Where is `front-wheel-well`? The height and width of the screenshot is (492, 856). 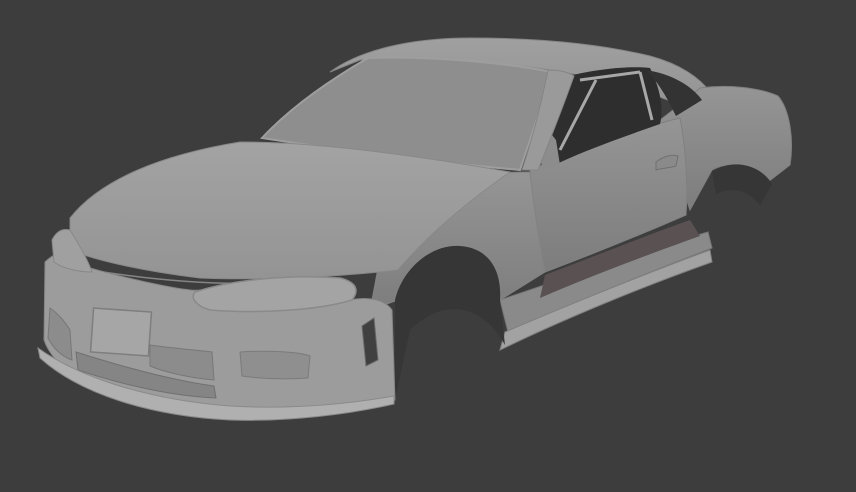
front-wheel-well is located at coordinates (450, 322).